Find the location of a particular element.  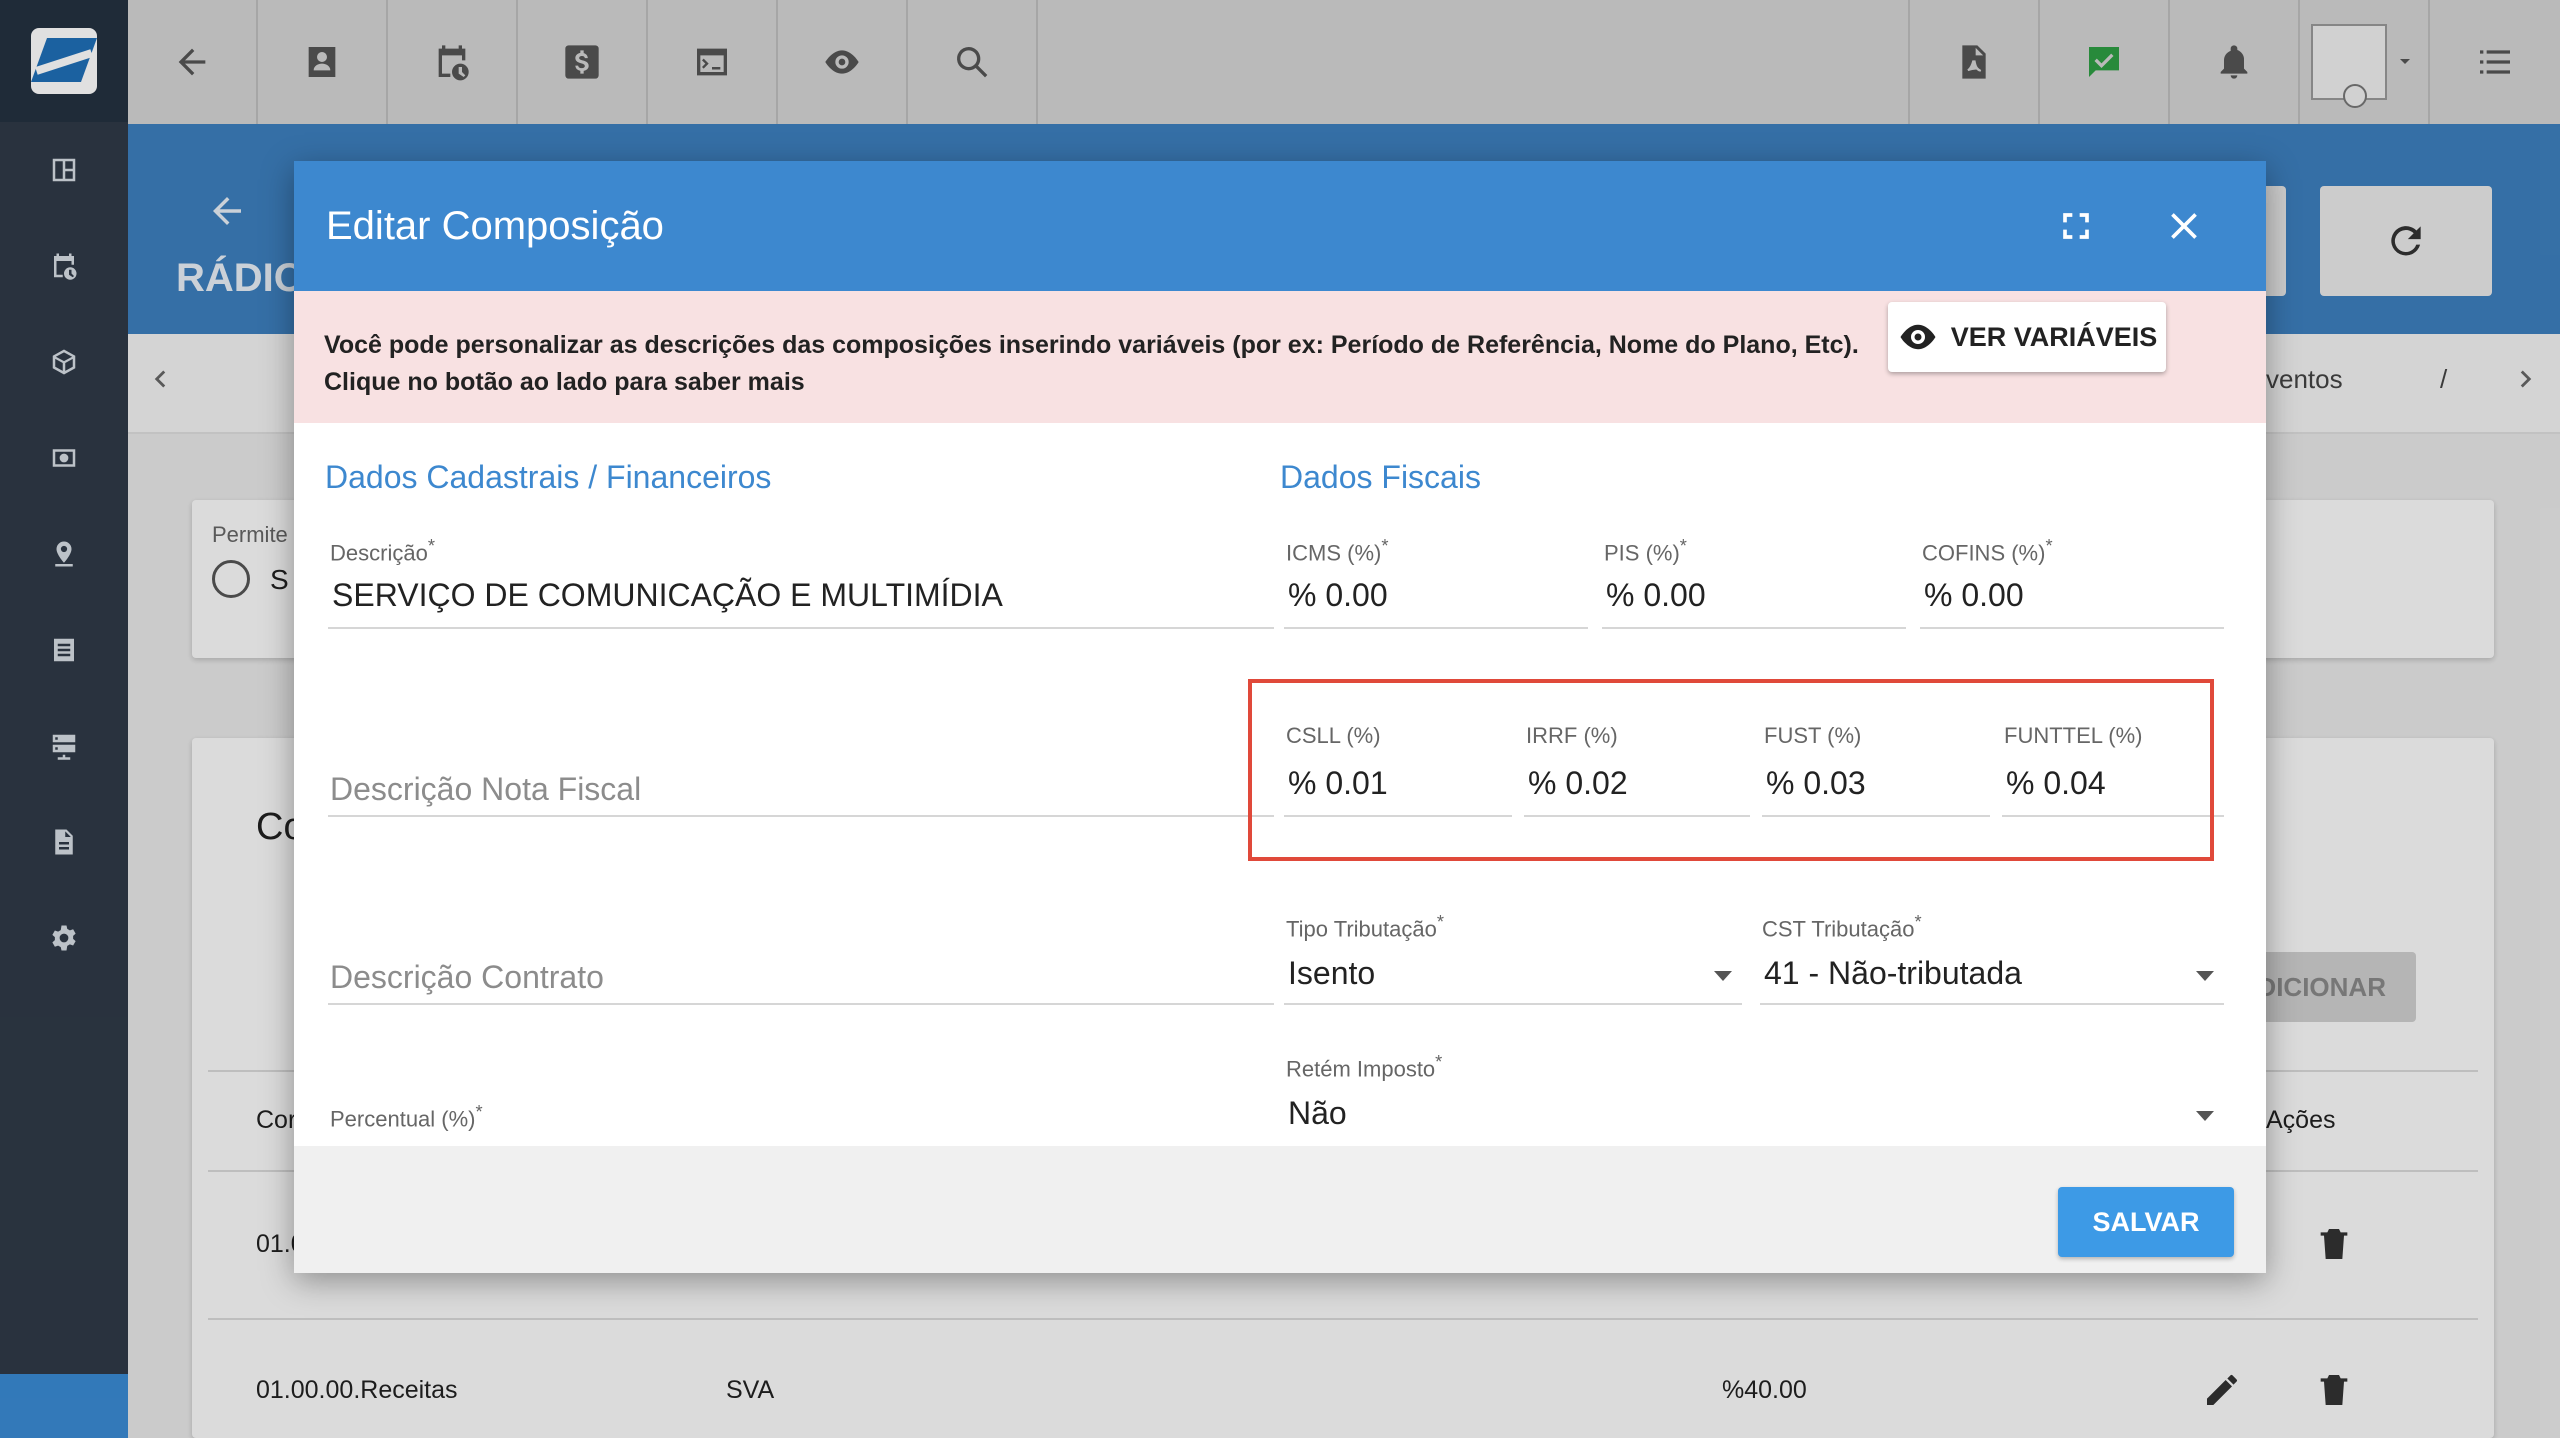

fullscreen-button is located at coordinates (2076, 228).